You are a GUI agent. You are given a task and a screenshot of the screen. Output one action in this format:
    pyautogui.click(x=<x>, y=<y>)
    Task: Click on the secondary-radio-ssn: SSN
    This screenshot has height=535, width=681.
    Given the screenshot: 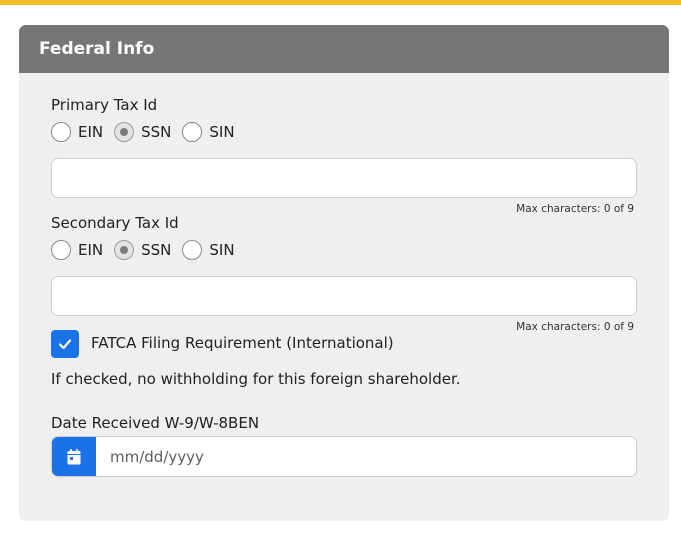 What is the action you would take?
    pyautogui.click(x=142, y=250)
    